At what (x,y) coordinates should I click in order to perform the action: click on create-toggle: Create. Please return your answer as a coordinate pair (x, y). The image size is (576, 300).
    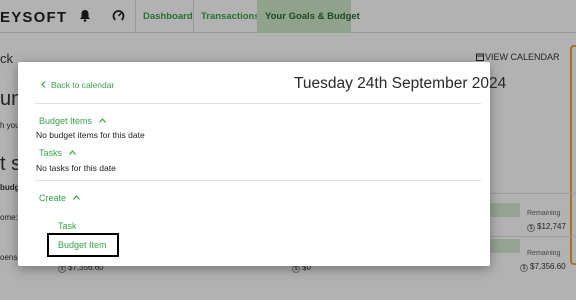
    Looking at the image, I should click on (59, 197).